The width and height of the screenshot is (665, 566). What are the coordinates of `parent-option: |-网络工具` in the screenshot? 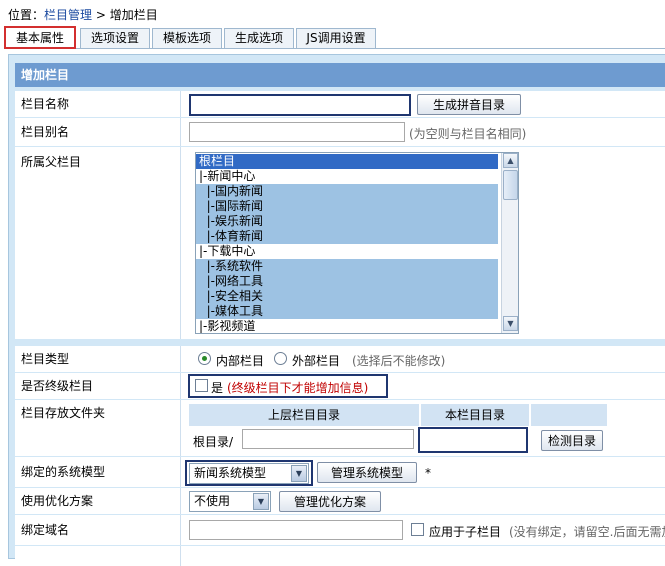 It's located at (347, 281).